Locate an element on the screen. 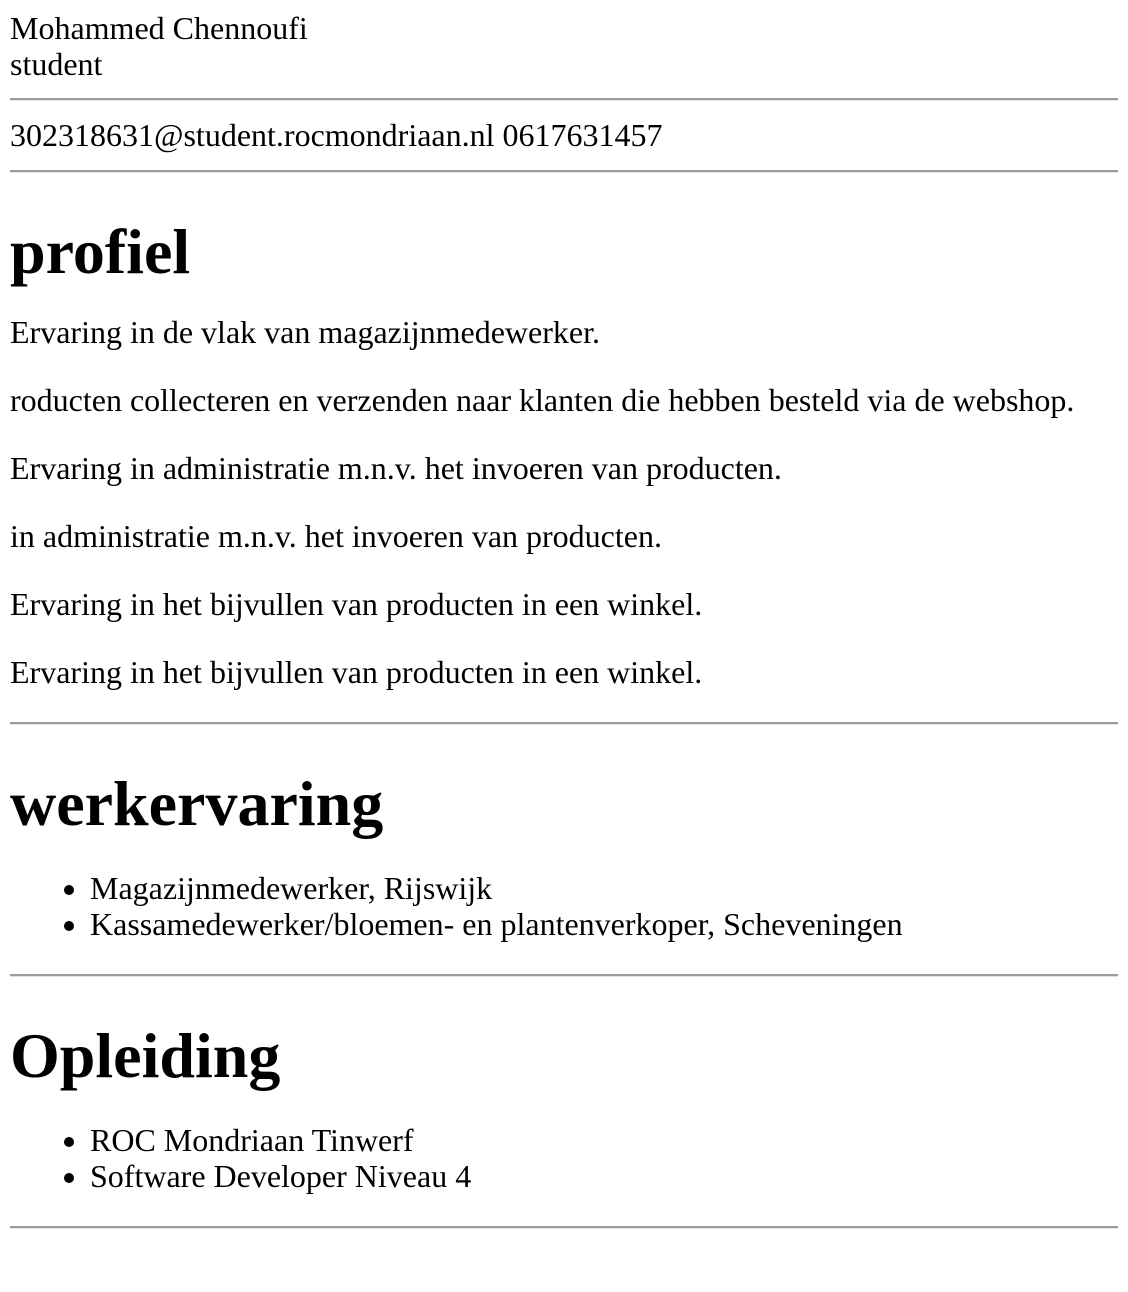 Image resolution: width=1128 pixels, height=1292 pixels. education-item: ROC Mondriaan Tinwerf is located at coordinates (604, 1140).